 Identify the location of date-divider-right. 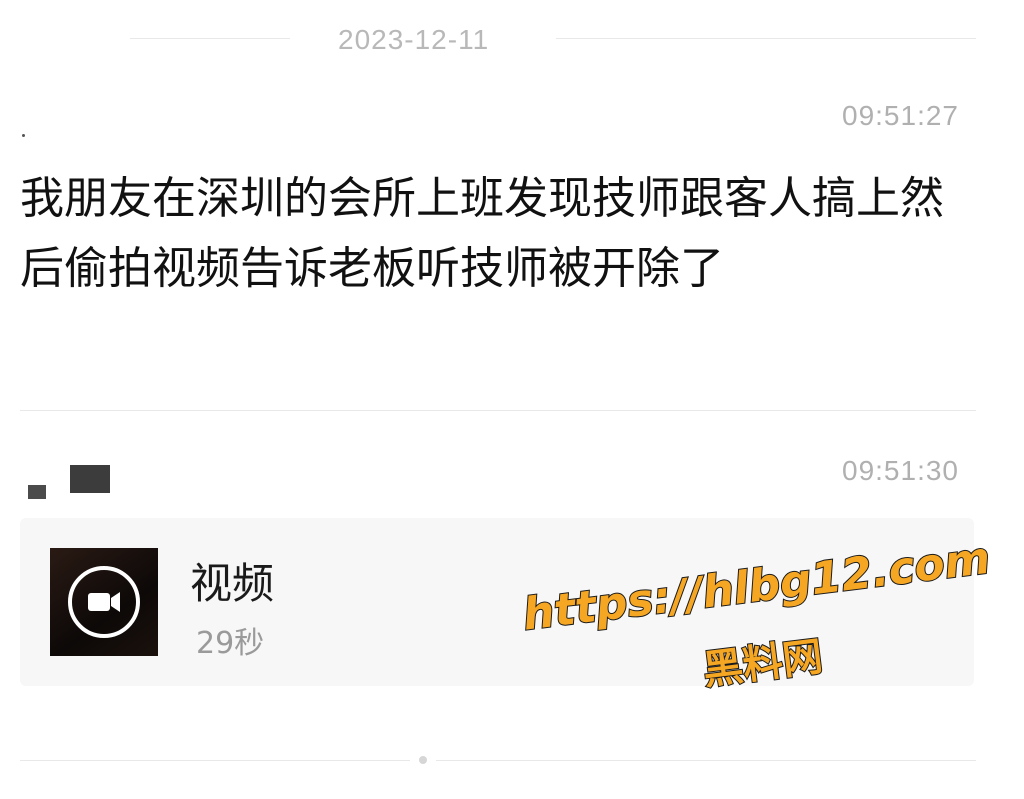
(766, 38).